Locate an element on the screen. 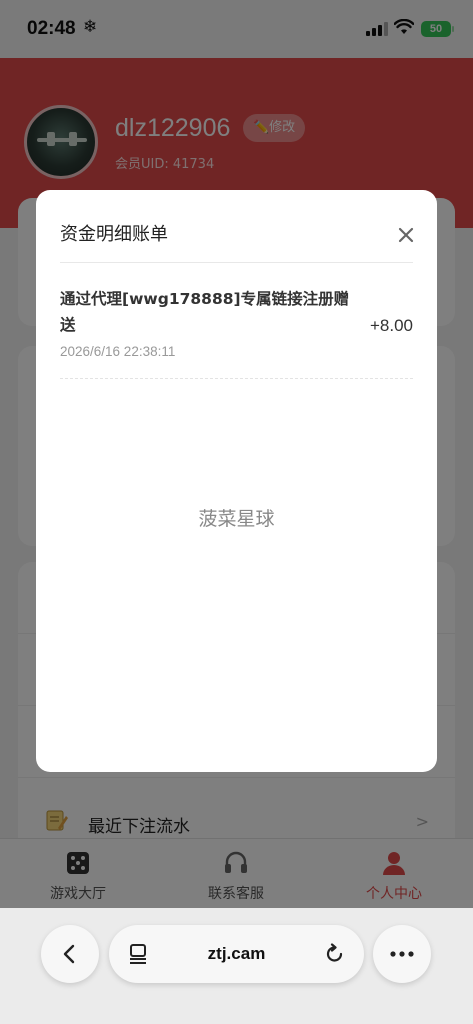 The height and width of the screenshot is (1024, 473). reload-icon is located at coordinates (335, 954).